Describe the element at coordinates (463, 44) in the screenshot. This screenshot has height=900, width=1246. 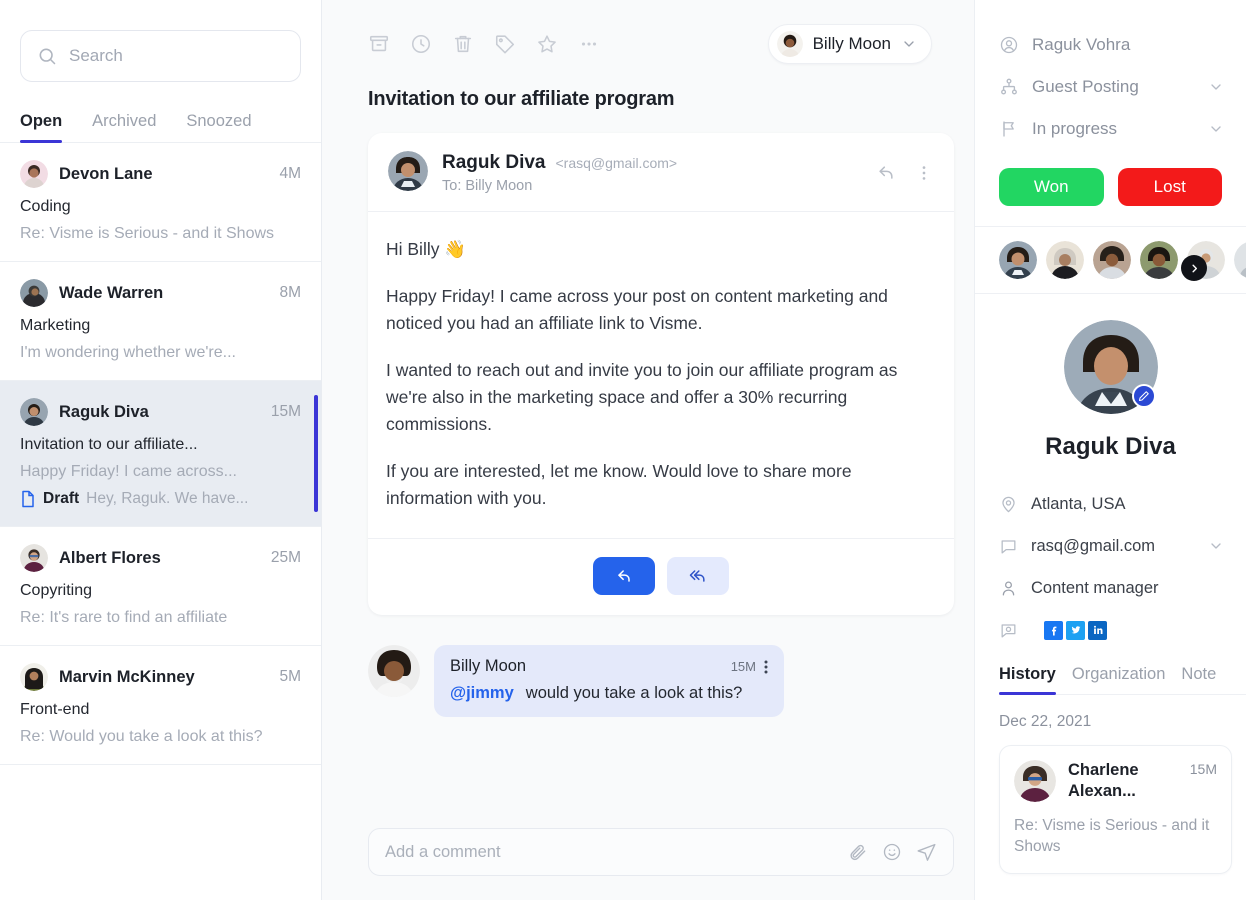
I see `trash-icon` at that location.